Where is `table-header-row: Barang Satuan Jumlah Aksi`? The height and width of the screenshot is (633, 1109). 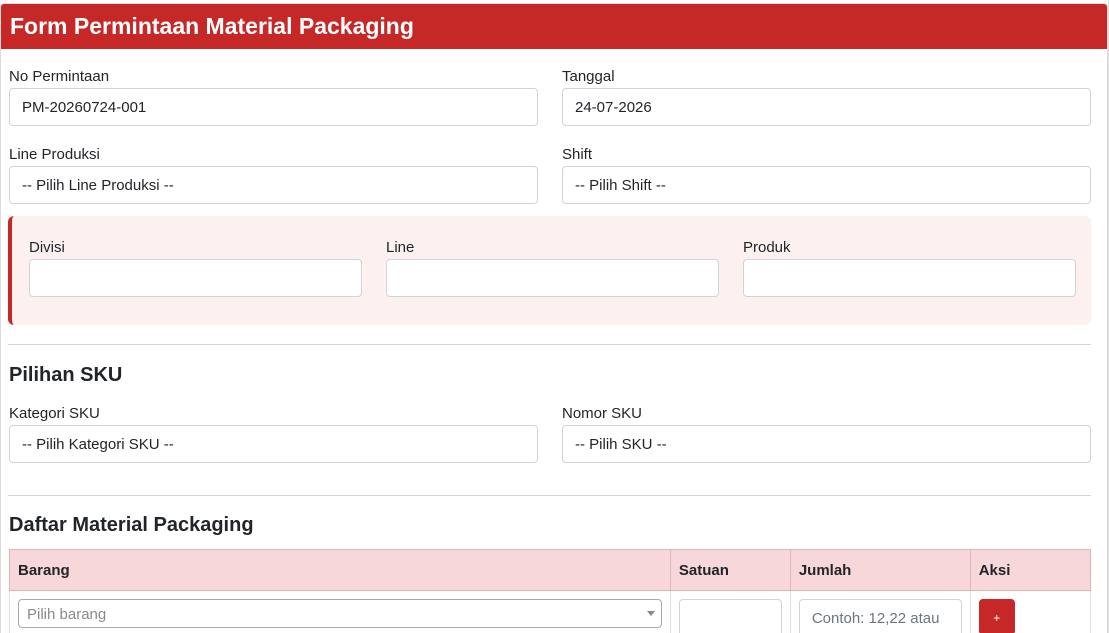
table-header-row: Barang Satuan Jumlah Aksi is located at coordinates (550, 570).